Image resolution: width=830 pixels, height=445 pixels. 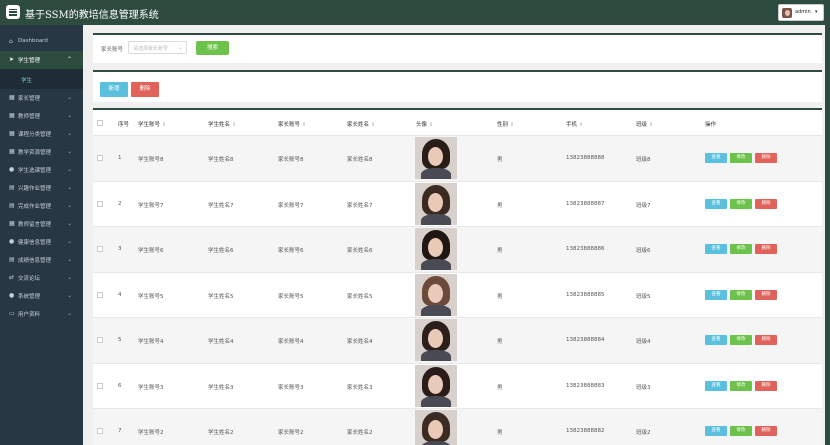 What do you see at coordinates (41, 278) in the screenshot?
I see `sidebar-item: ⇄ 交流论坛 ⌄` at bounding box center [41, 278].